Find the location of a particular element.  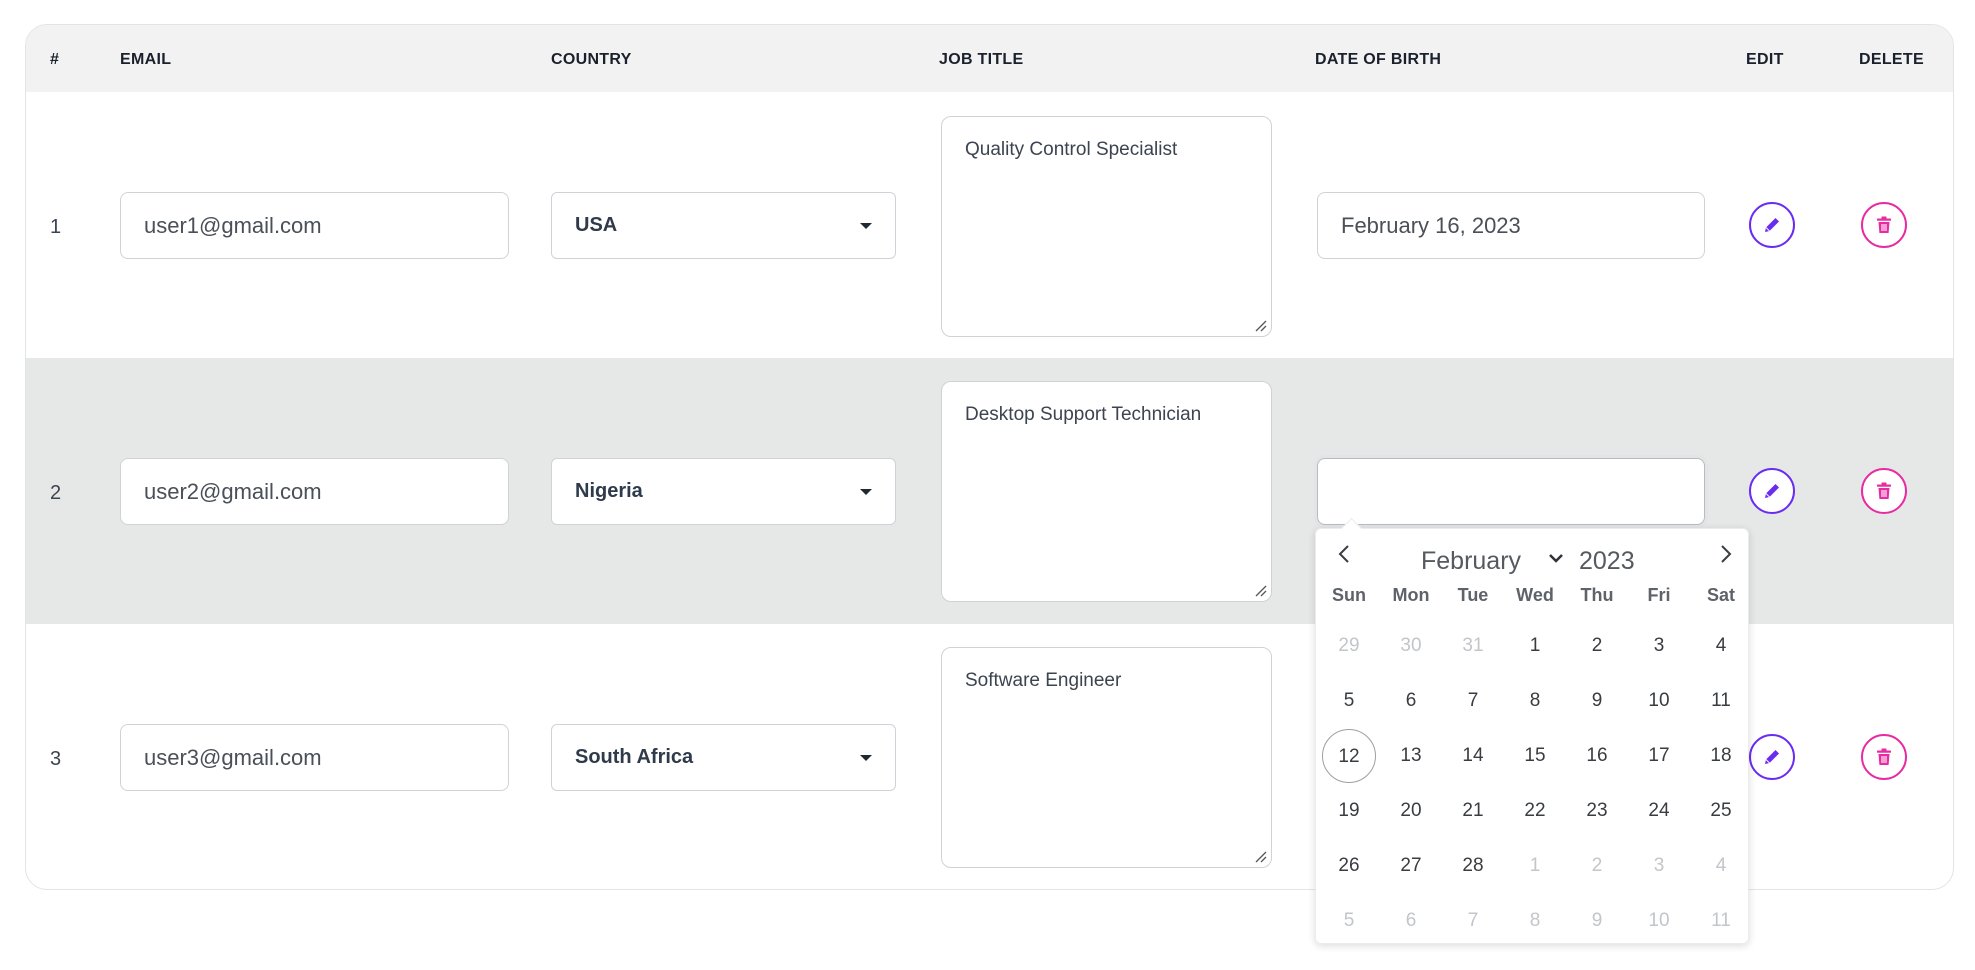

calendar-weekday: Wed is located at coordinates (1535, 595).